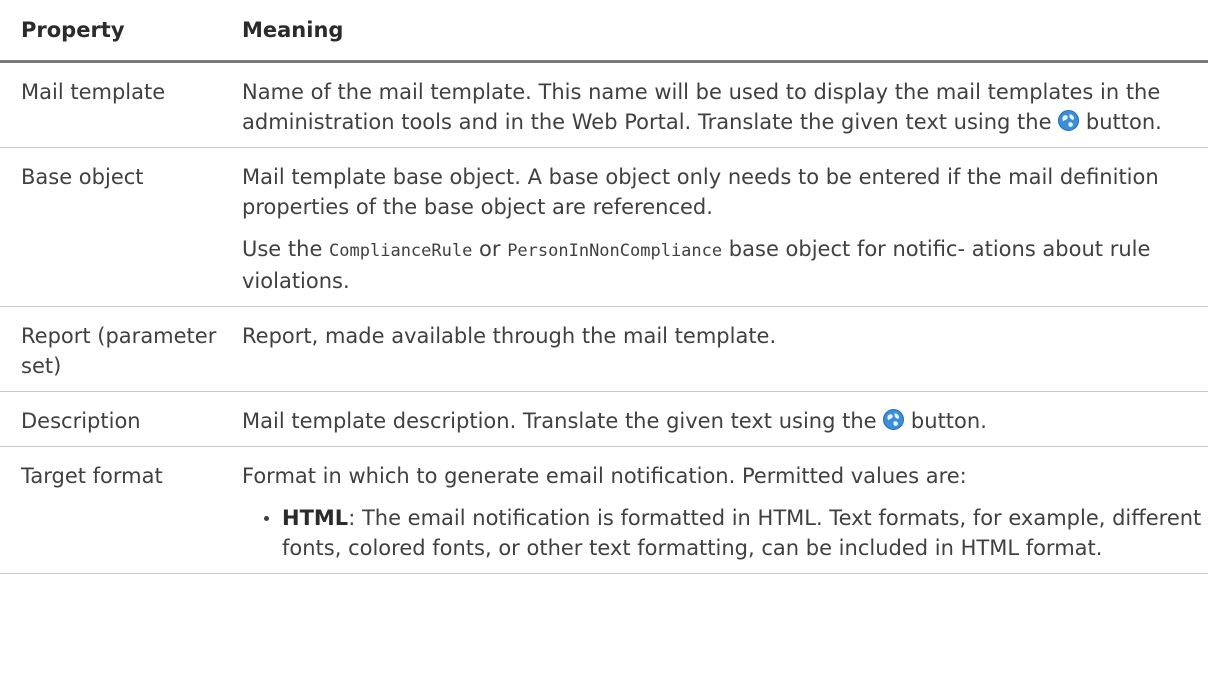 The image size is (1208, 688). I want to click on property-cell: Base object, so click(111, 227).